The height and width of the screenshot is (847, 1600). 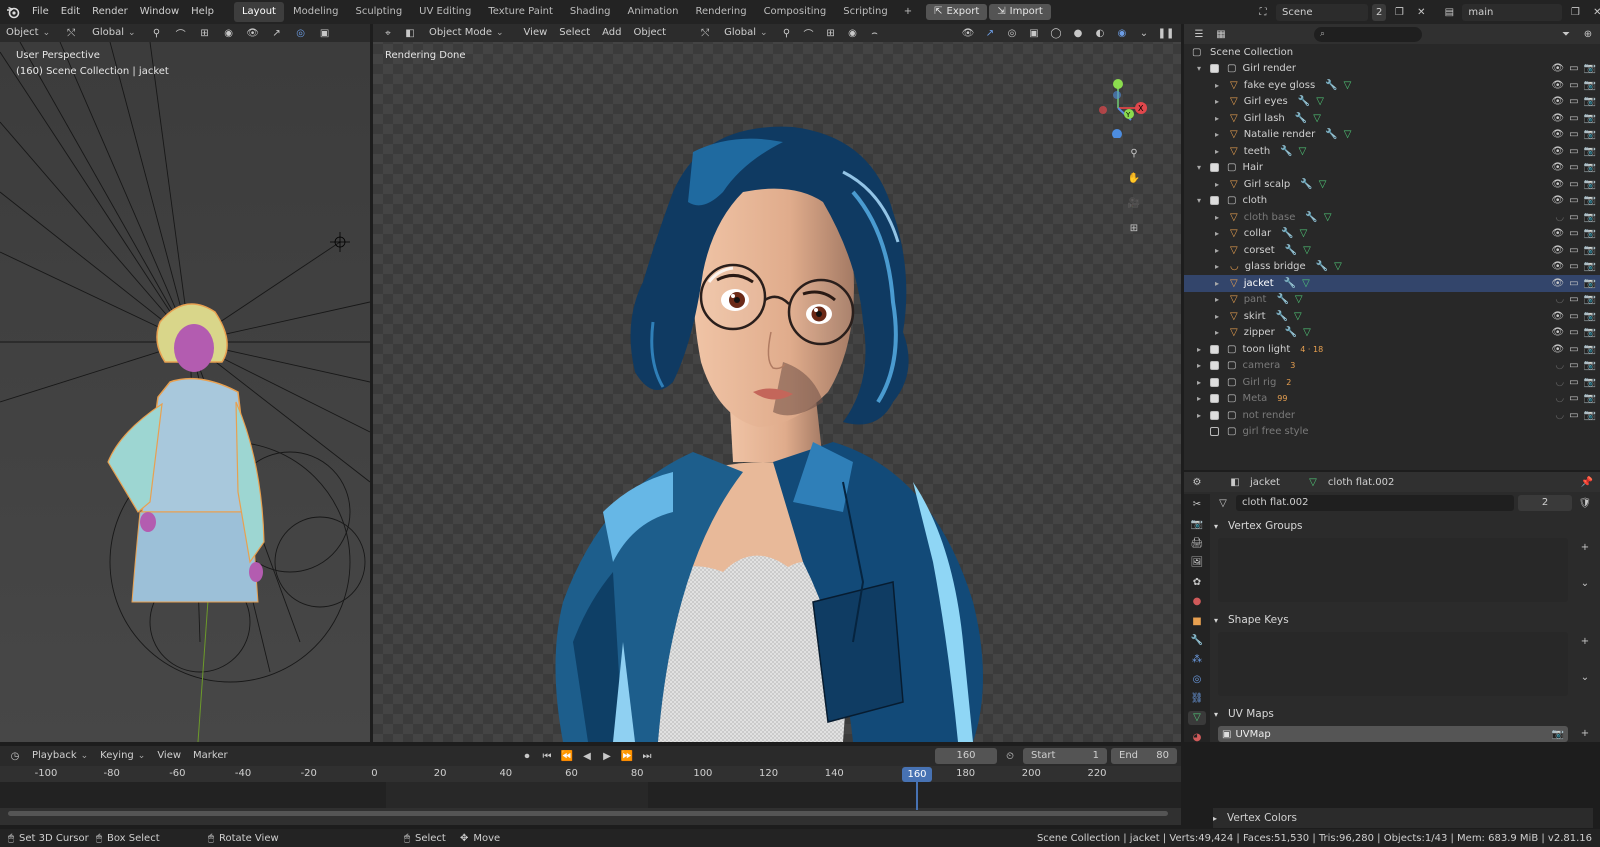 What do you see at coordinates (113, 33) in the screenshot?
I see `left-orientation-dropdown: Global` at bounding box center [113, 33].